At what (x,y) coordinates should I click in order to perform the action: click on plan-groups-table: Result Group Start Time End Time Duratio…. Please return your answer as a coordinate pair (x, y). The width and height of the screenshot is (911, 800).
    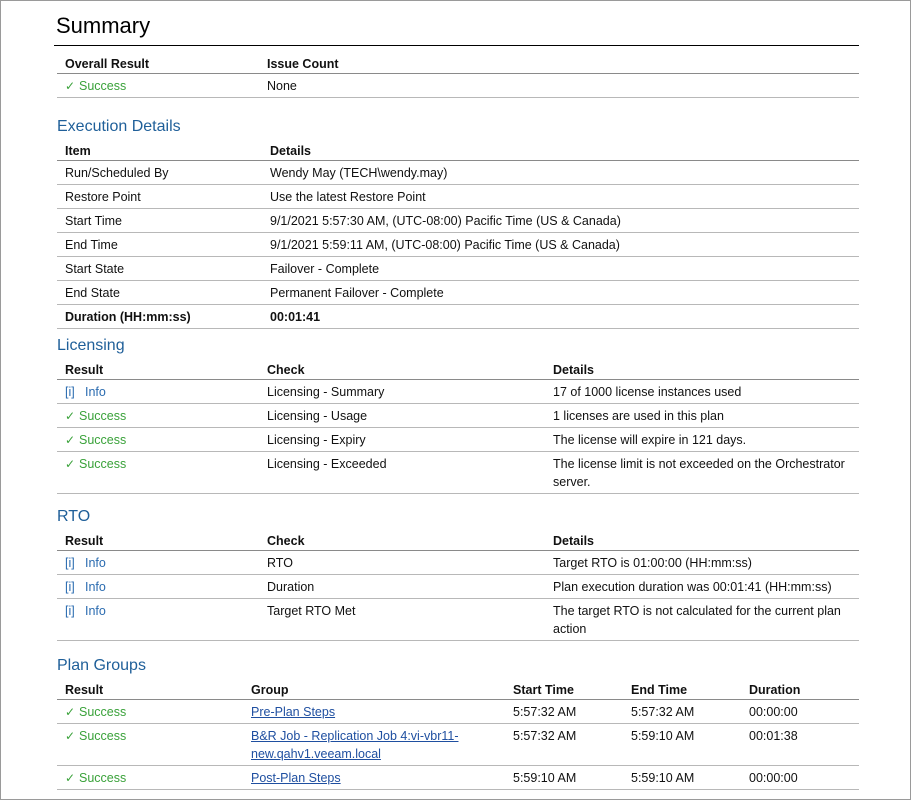
    Looking at the image, I should click on (458, 735).